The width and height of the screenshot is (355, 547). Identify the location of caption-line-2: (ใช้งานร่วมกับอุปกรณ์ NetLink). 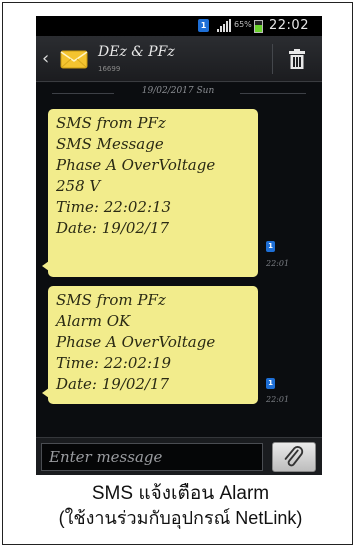
(180, 518).